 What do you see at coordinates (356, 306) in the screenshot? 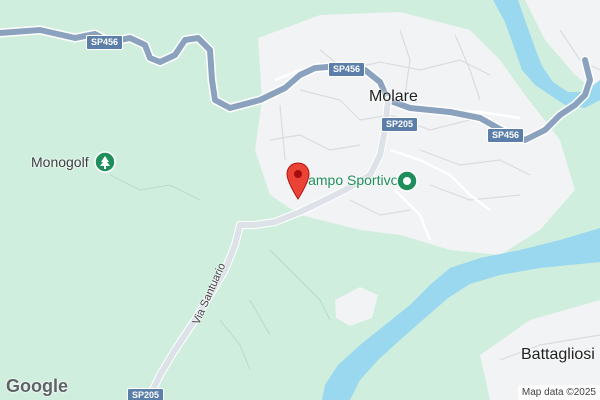
I see `urban-patch` at bounding box center [356, 306].